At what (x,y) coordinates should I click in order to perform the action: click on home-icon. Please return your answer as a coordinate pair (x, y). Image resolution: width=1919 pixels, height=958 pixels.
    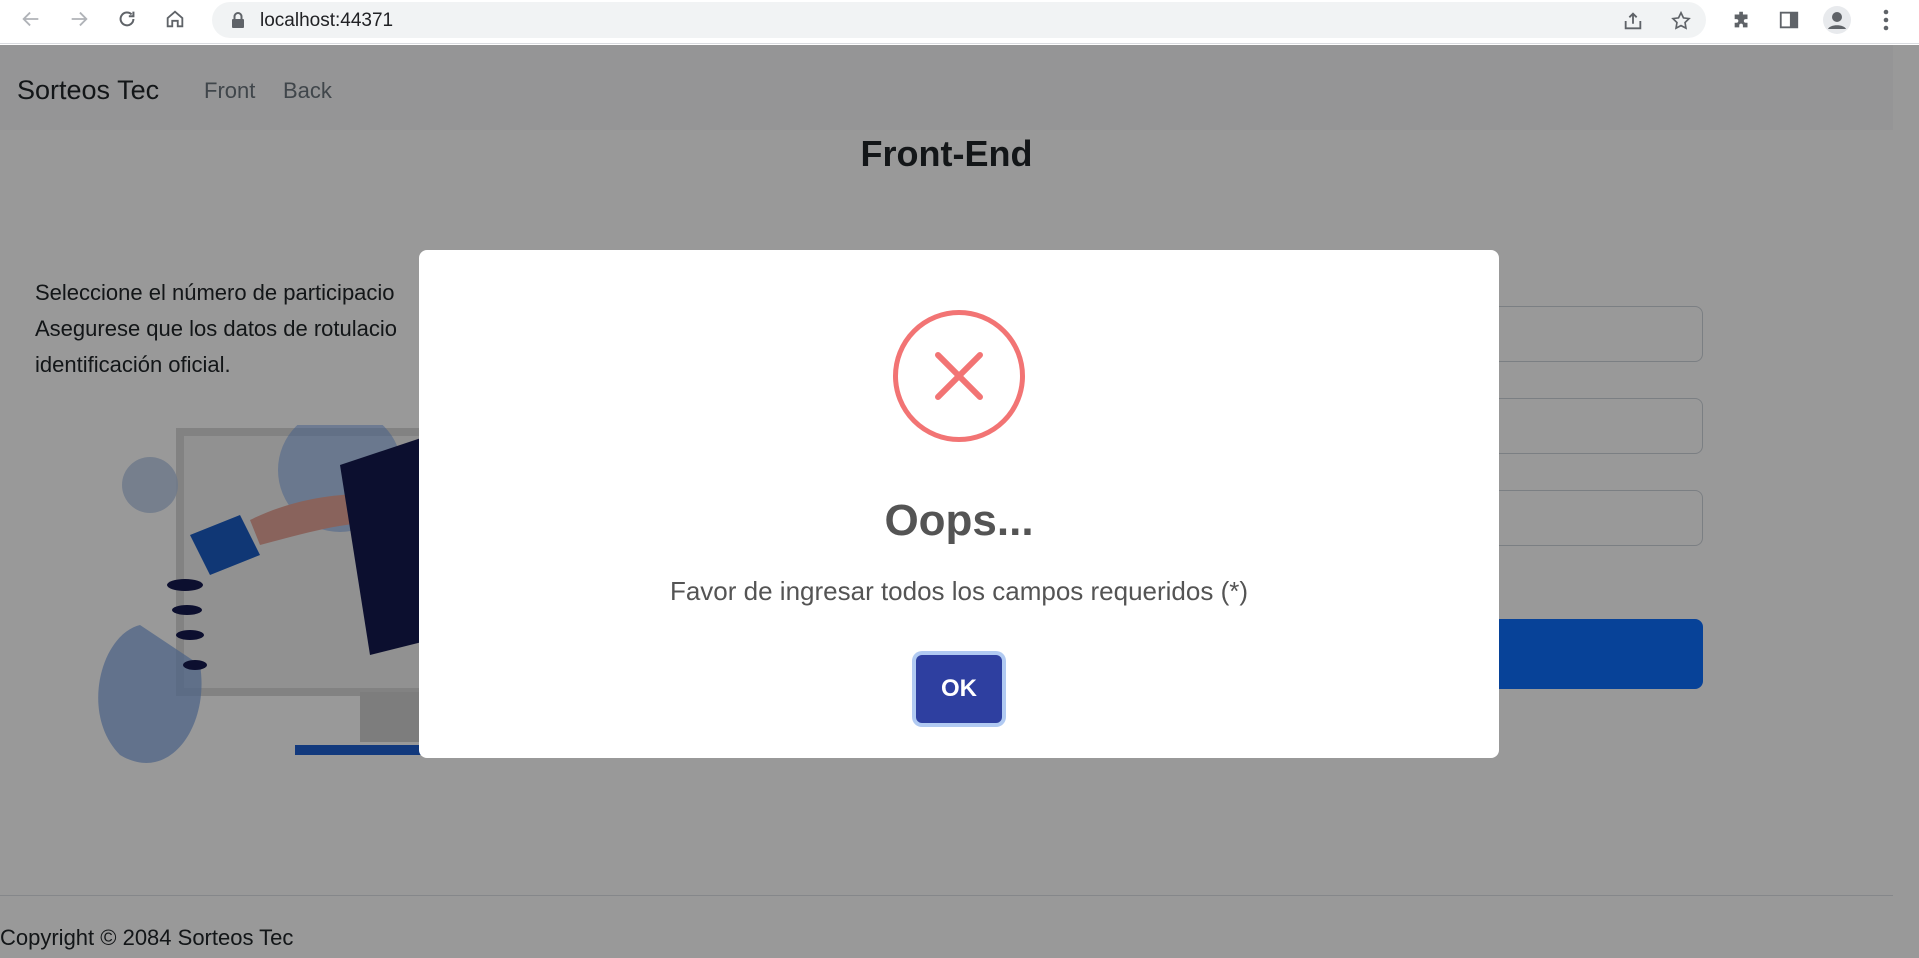
    Looking at the image, I should click on (175, 19).